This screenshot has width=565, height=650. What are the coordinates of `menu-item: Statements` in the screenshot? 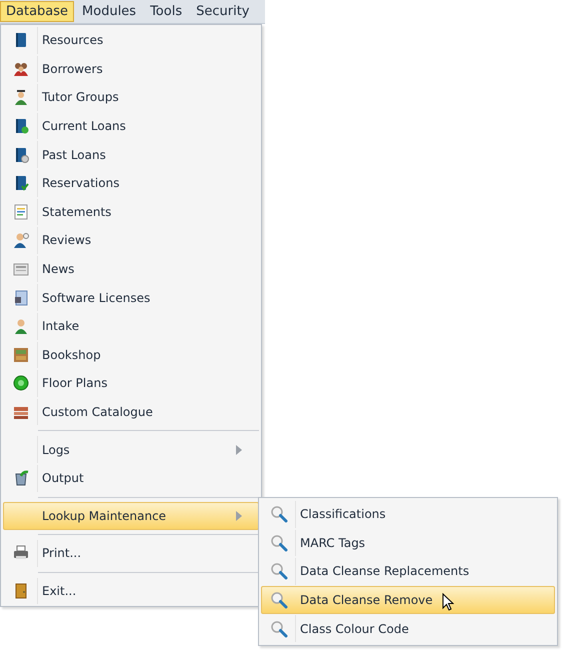 It's located at (131, 212).